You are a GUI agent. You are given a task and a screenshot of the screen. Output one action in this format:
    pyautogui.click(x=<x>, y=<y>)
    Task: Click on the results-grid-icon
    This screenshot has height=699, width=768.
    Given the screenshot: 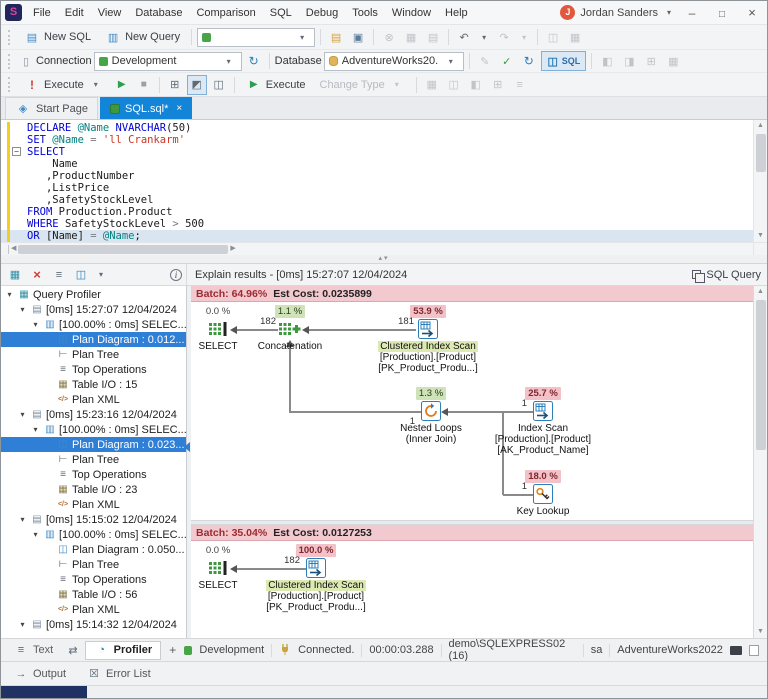 What is the action you would take?
    pyautogui.click(x=673, y=61)
    